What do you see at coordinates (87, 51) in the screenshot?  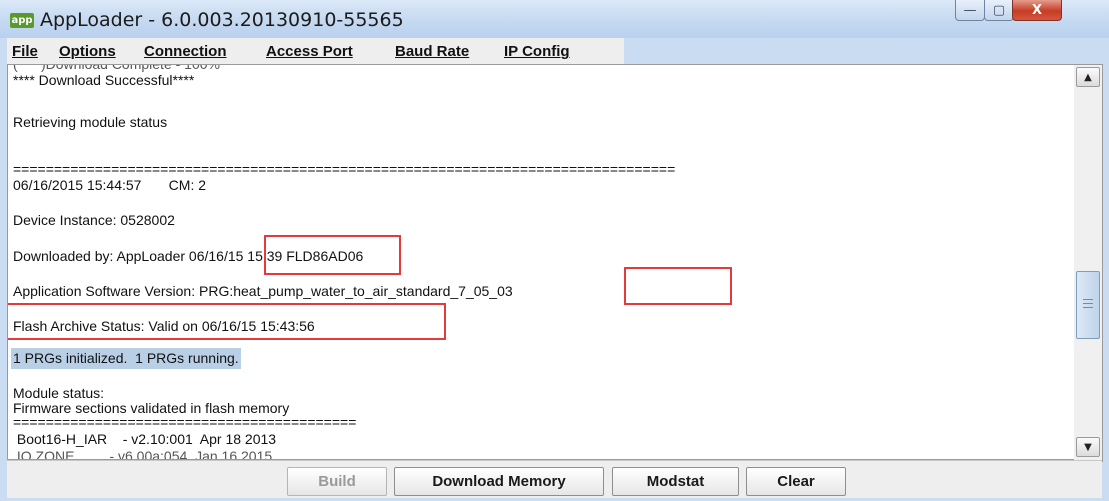 I see `menu-options: Options` at bounding box center [87, 51].